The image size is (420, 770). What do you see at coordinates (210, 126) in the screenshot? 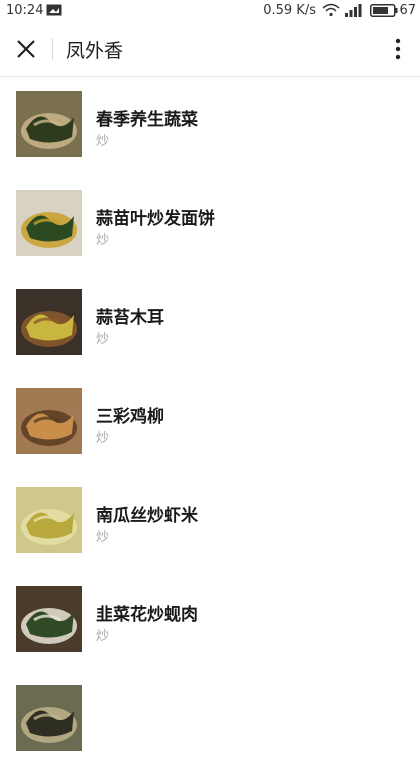
I see `recipe-item: 春季养生蔬菜炒` at bounding box center [210, 126].